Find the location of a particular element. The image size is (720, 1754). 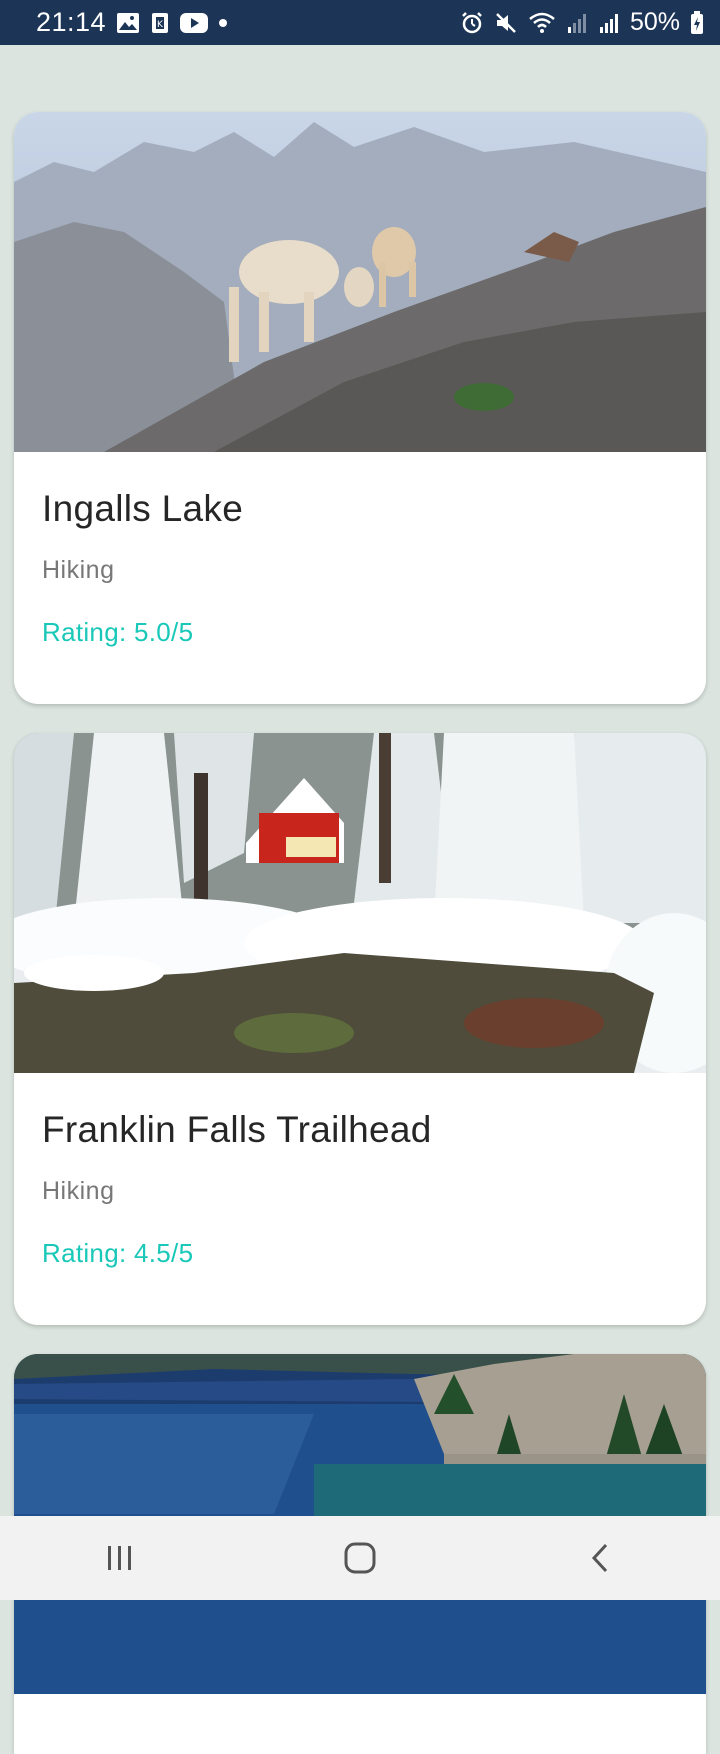

more-notifications-dot is located at coordinates (223, 23).